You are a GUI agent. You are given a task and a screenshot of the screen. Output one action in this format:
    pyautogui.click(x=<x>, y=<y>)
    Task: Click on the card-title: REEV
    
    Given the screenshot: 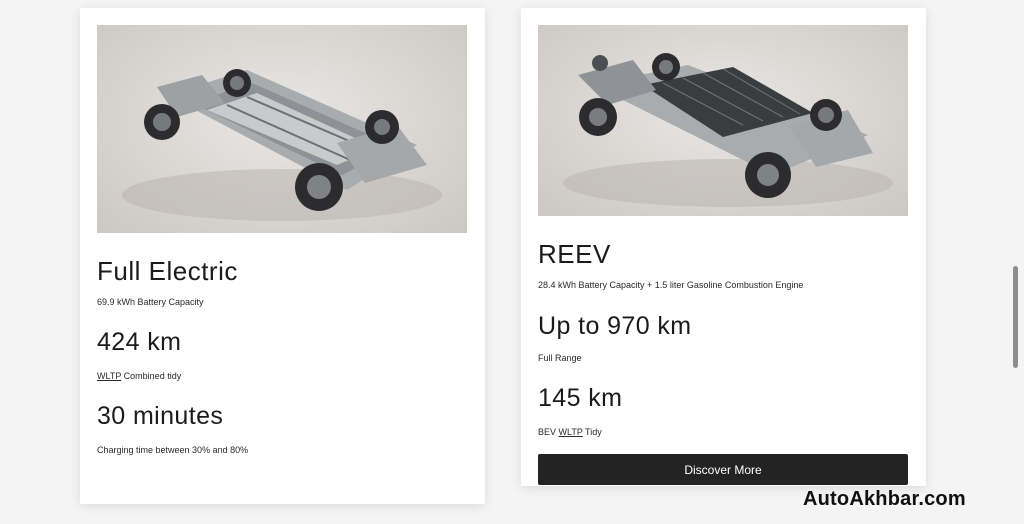 What is the action you would take?
    pyautogui.click(x=574, y=254)
    